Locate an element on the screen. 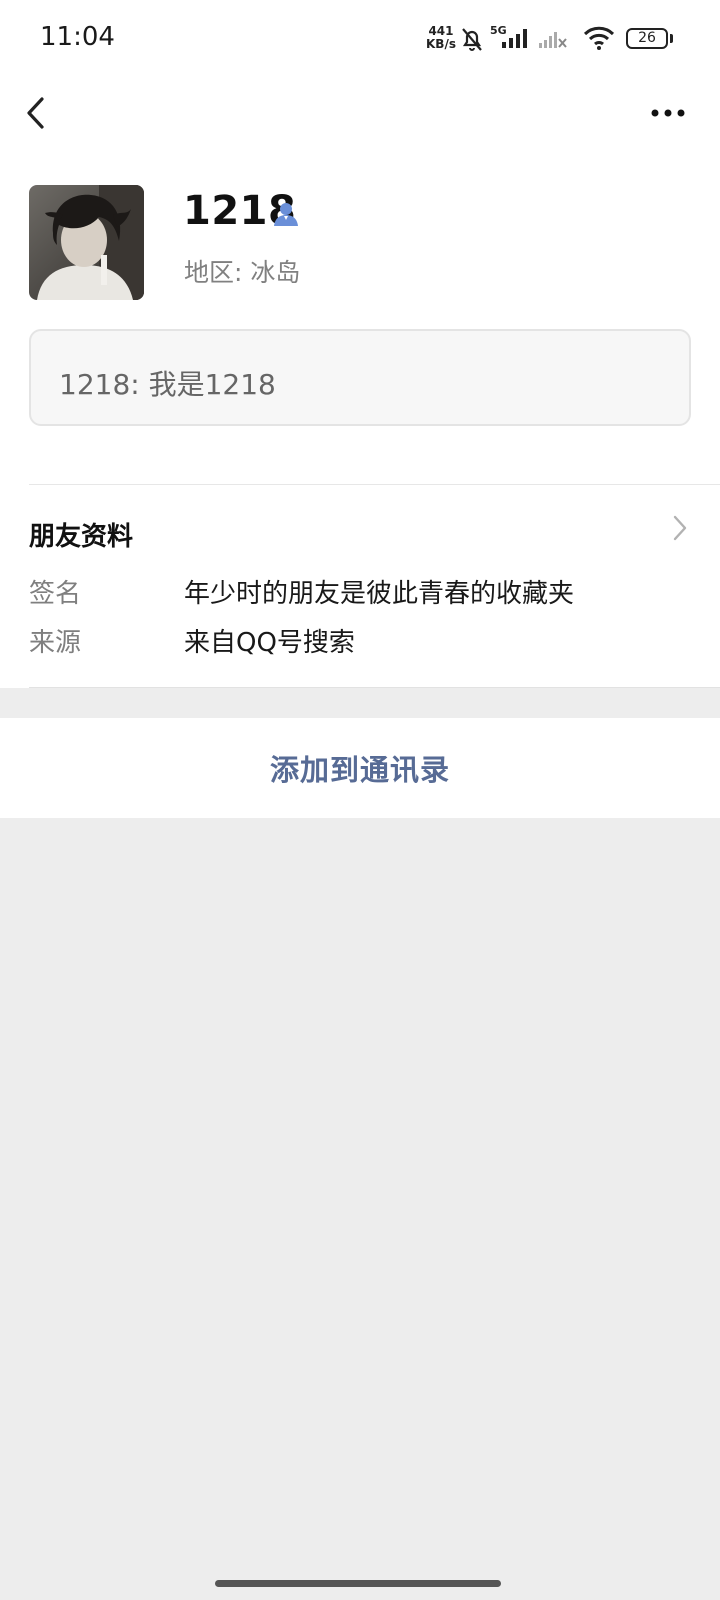 This screenshot has height=1600, width=720. user-icon is located at coordinates (286, 214).